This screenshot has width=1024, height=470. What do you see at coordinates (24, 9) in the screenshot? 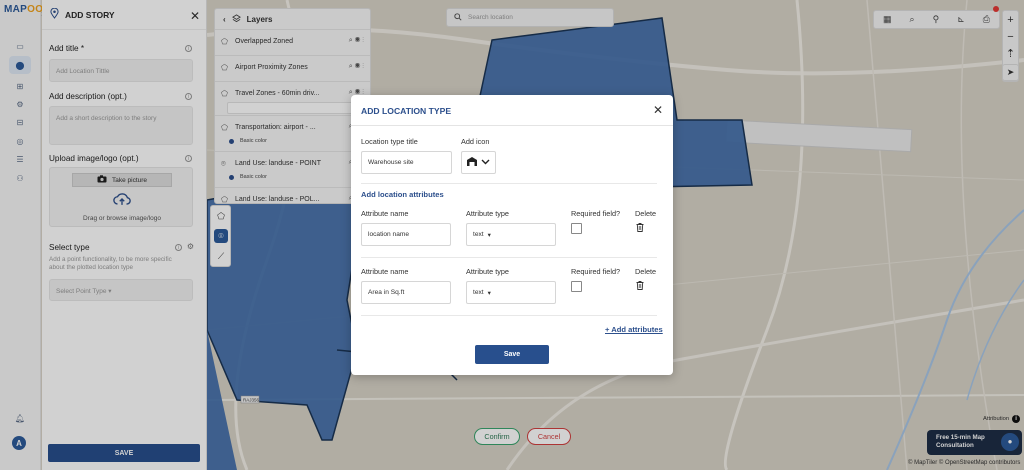
I see `app-logo: MAPOO` at bounding box center [24, 9].